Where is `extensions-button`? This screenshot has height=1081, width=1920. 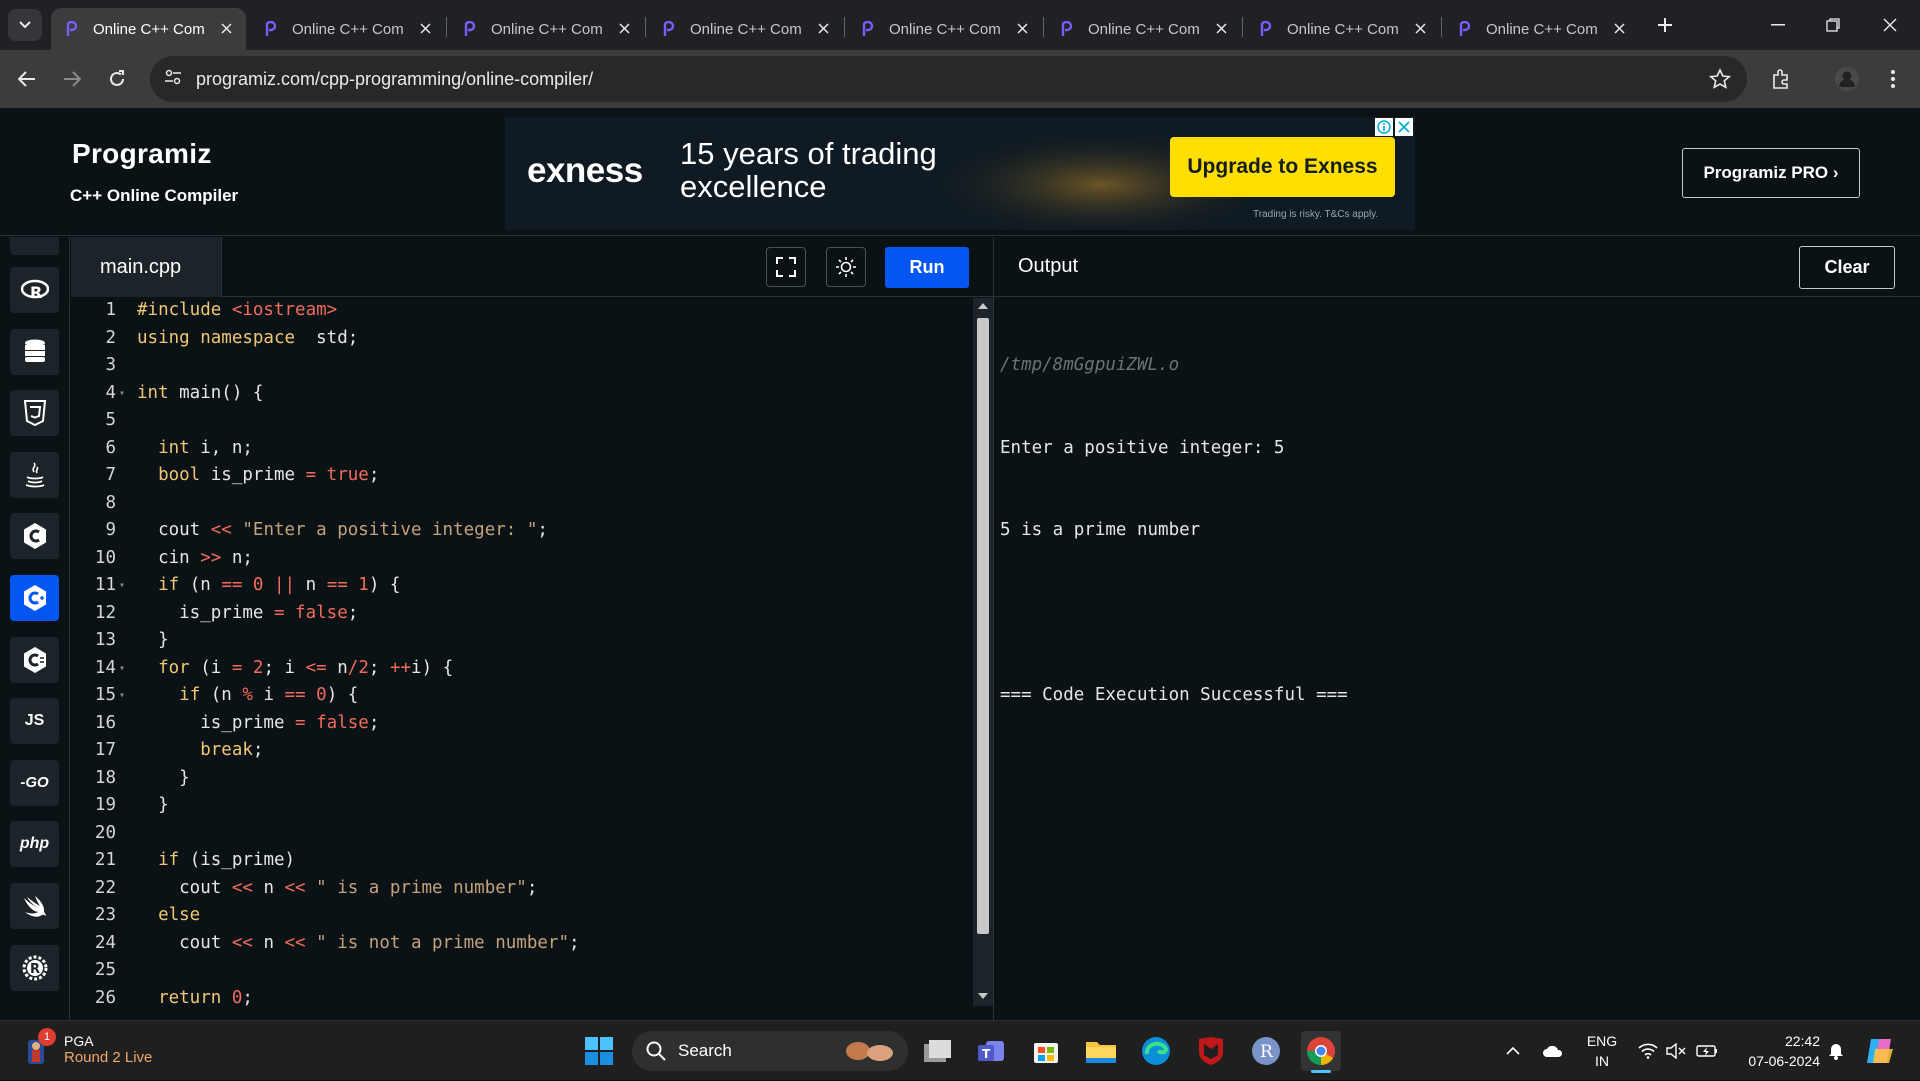 extensions-button is located at coordinates (1782, 79).